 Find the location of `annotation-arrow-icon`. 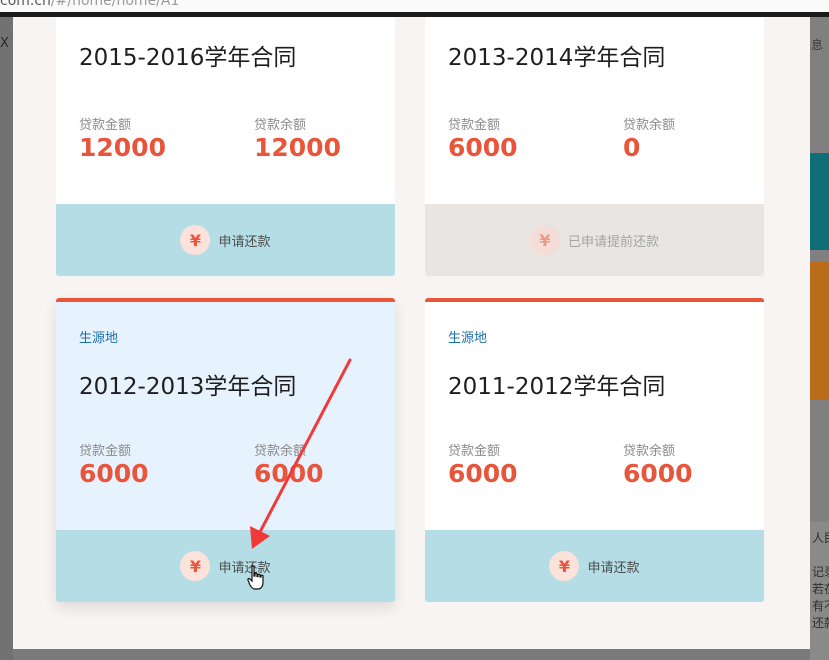

annotation-arrow-icon is located at coordinates (301, 453).